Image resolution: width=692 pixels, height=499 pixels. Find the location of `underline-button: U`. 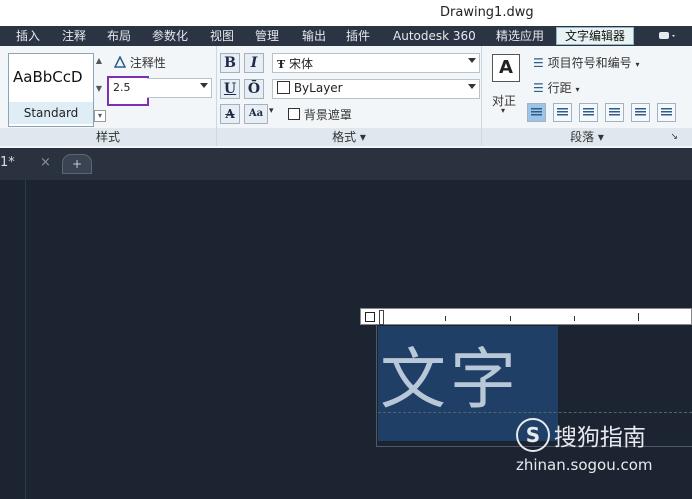

underline-button: U is located at coordinates (230, 89).